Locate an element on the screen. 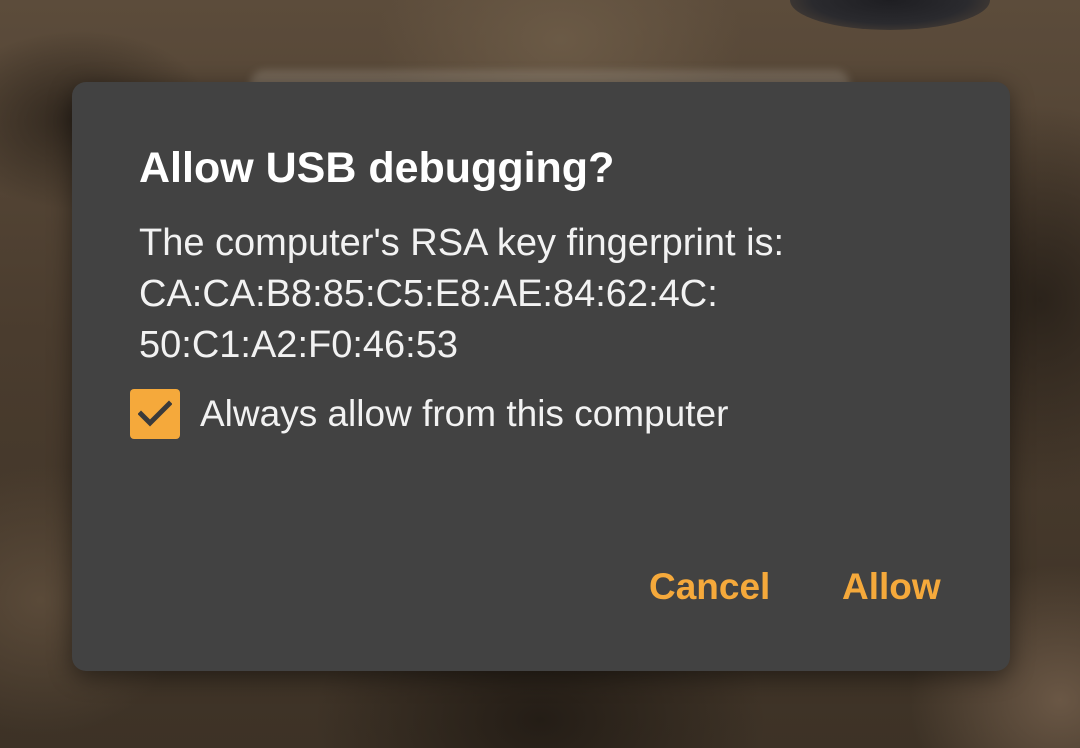 Image resolution: width=1080 pixels, height=748 pixels. always-allow-checkbox is located at coordinates (155, 414).